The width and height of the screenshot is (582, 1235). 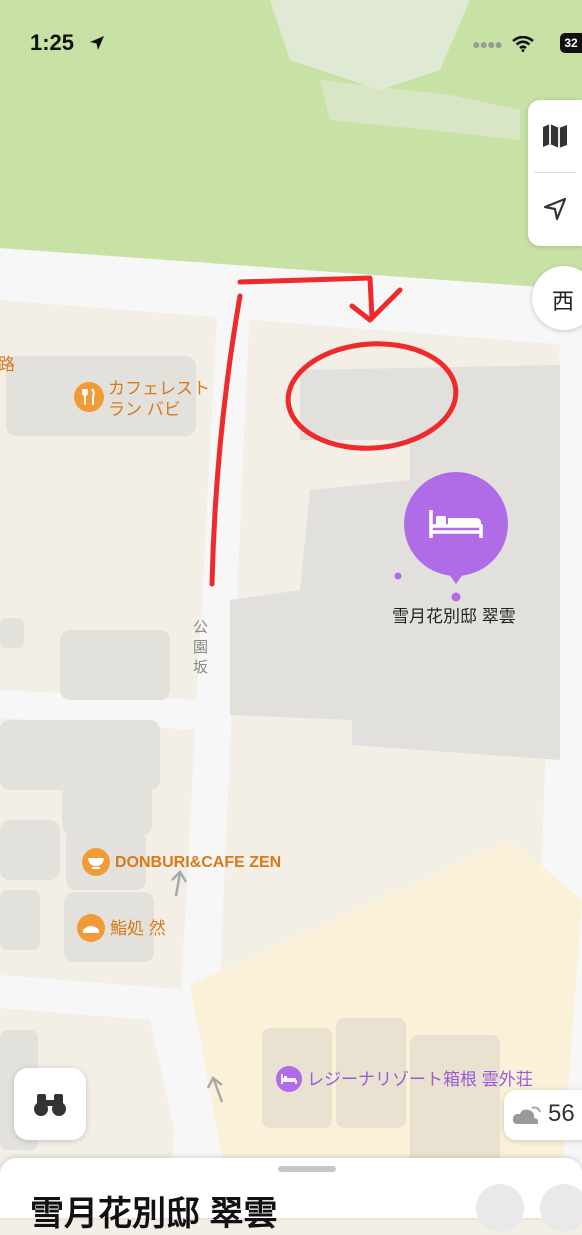 I want to click on signal-wifi-indicators: ●●●●, so click(x=503, y=44).